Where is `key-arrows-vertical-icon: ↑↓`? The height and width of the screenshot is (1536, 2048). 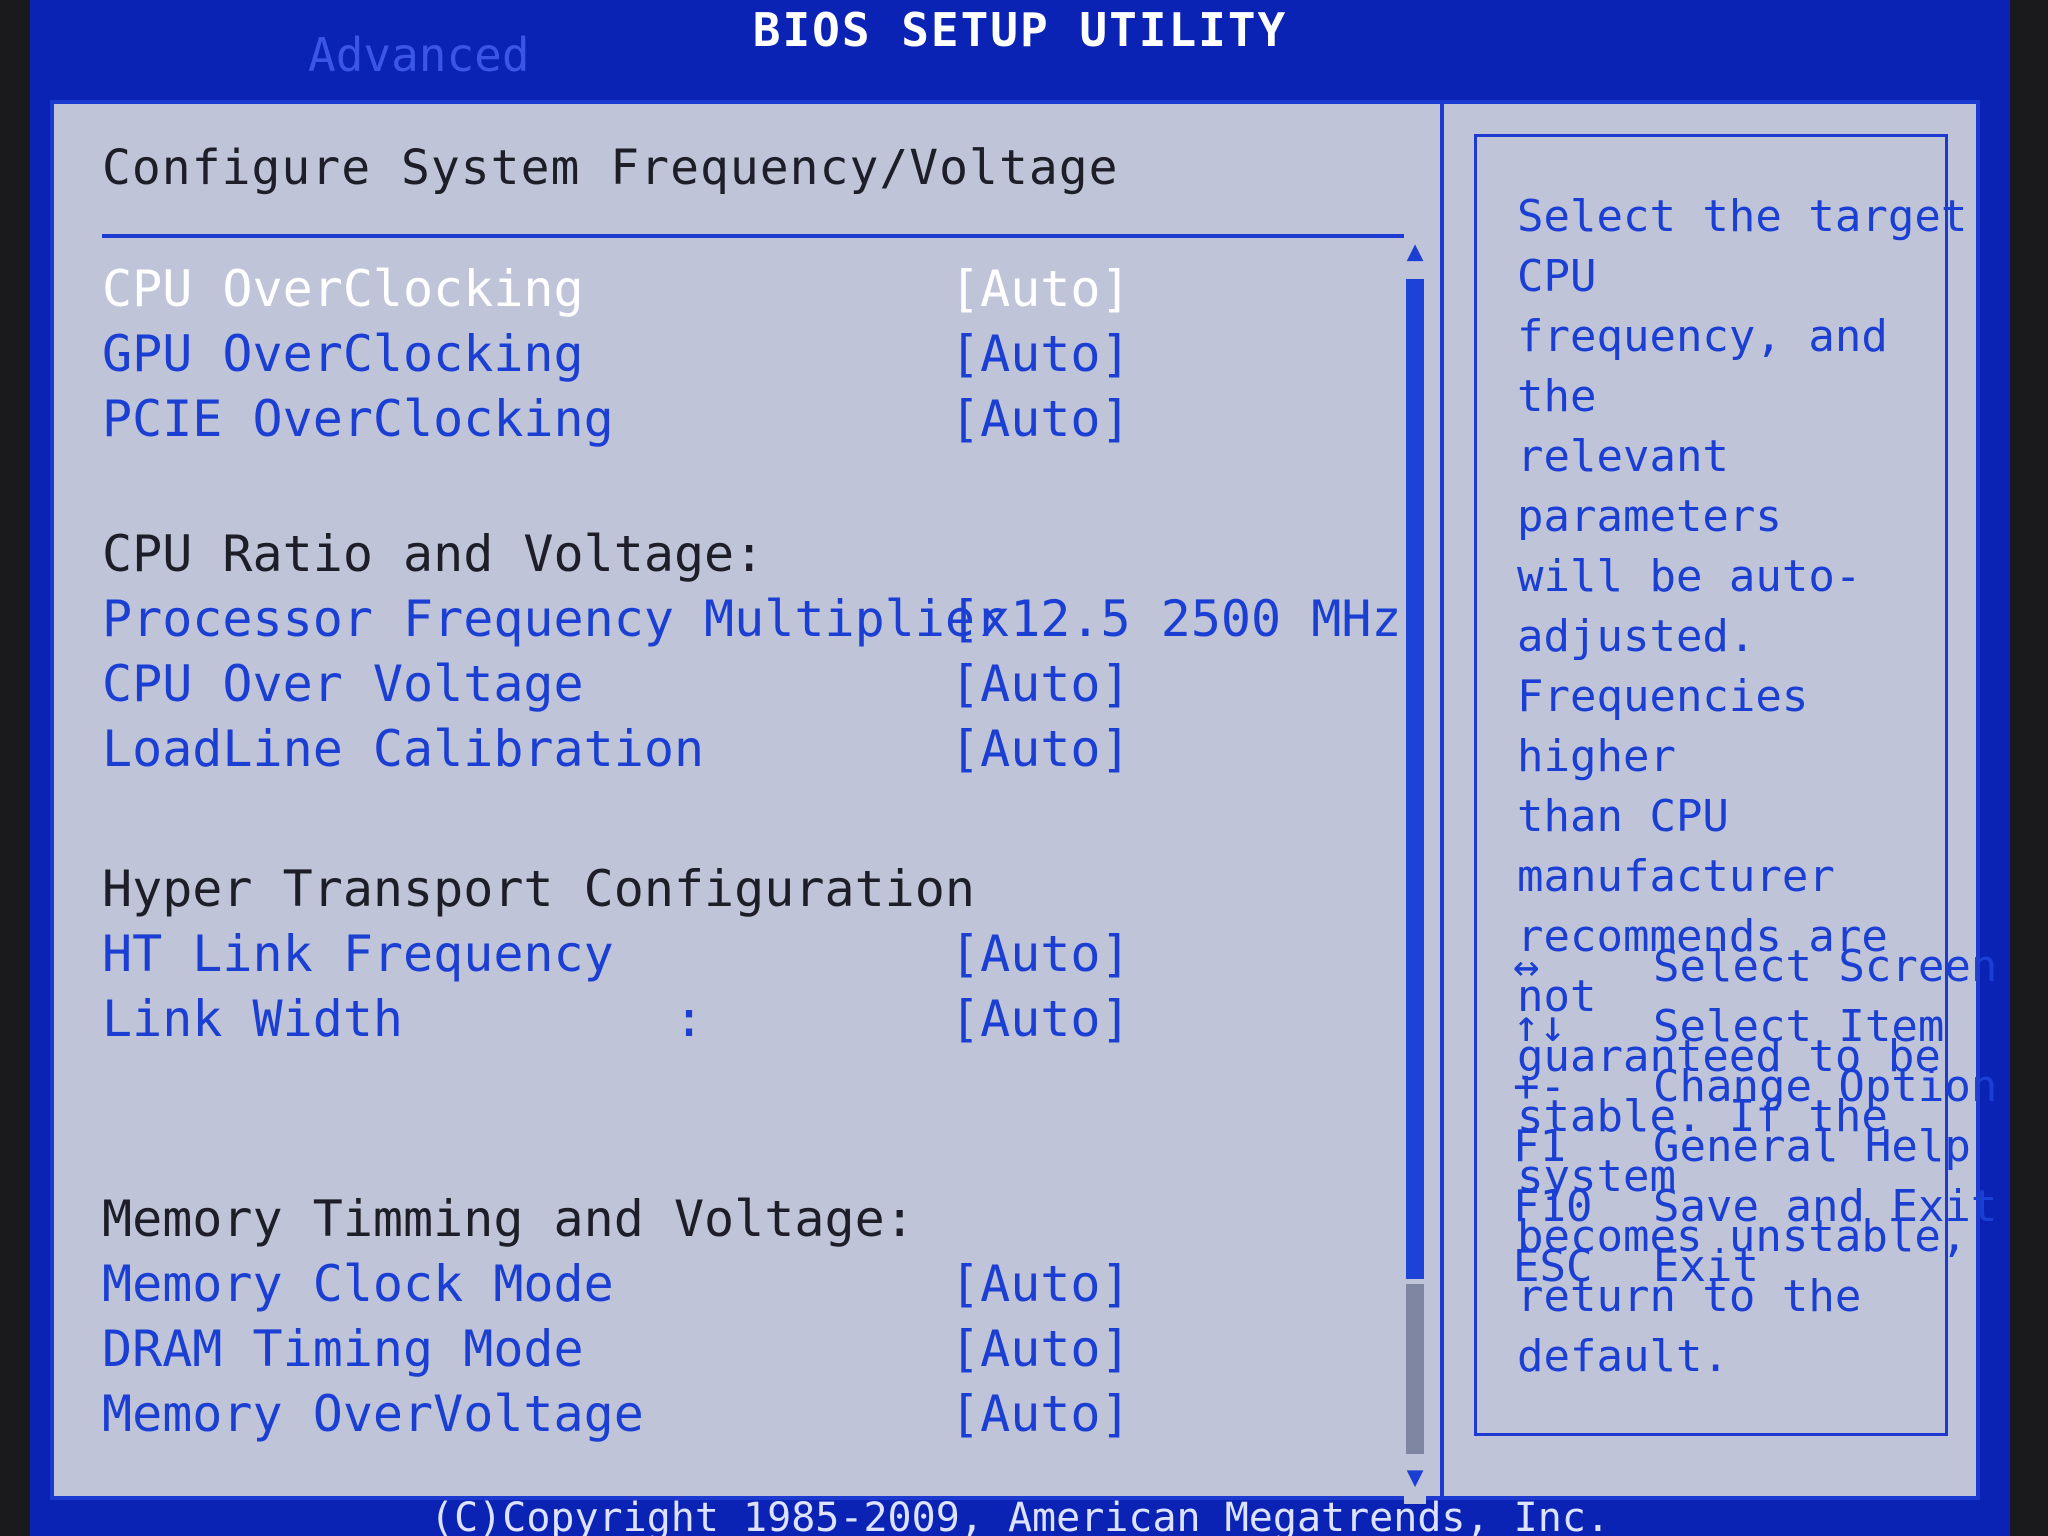 key-arrows-vertical-icon: ↑↓ is located at coordinates (1539, 1026).